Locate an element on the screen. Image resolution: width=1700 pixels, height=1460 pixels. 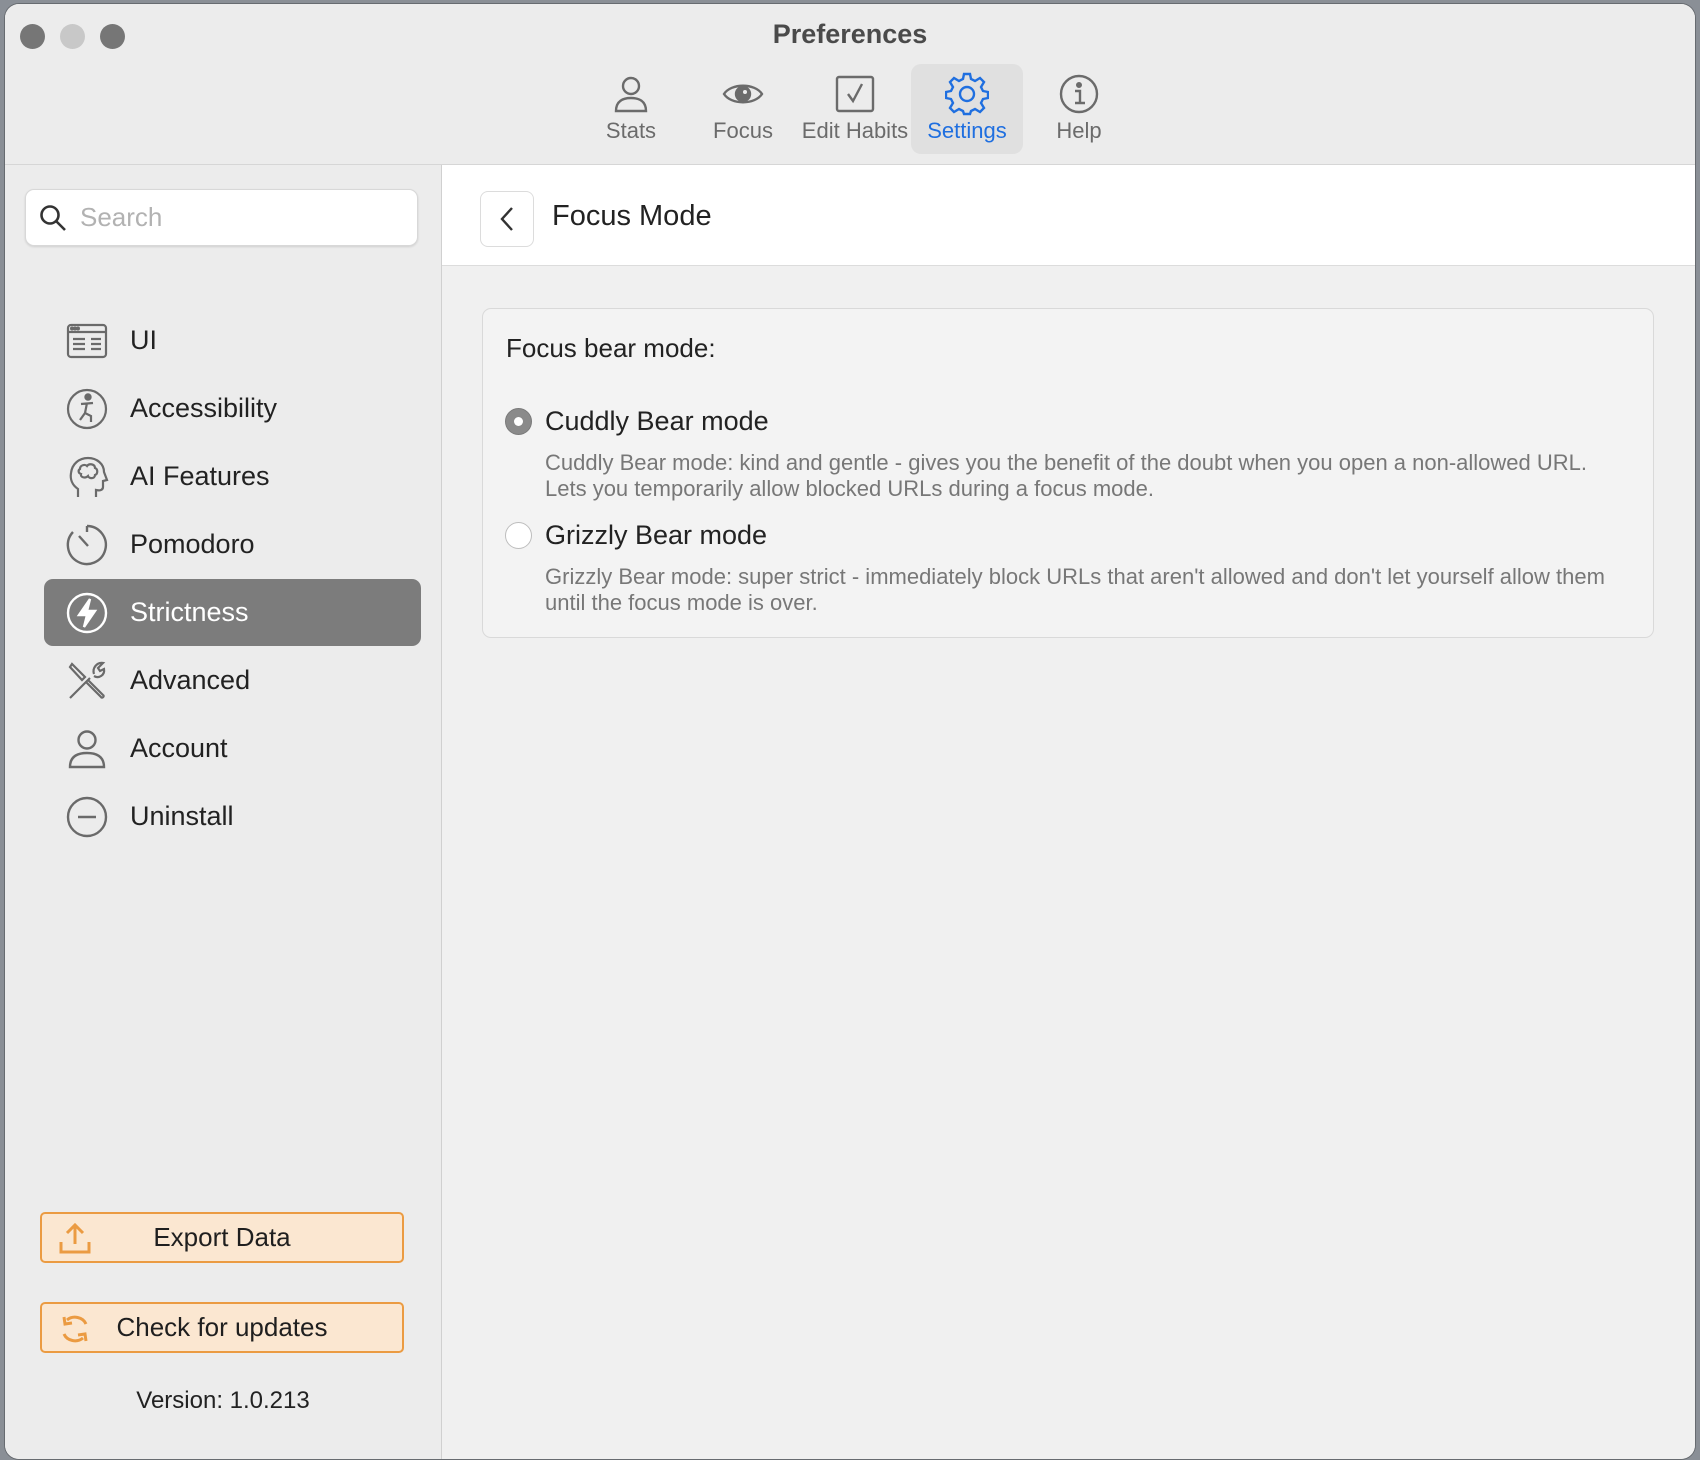
sidebar-item-label: Account is located at coordinates (179, 748).